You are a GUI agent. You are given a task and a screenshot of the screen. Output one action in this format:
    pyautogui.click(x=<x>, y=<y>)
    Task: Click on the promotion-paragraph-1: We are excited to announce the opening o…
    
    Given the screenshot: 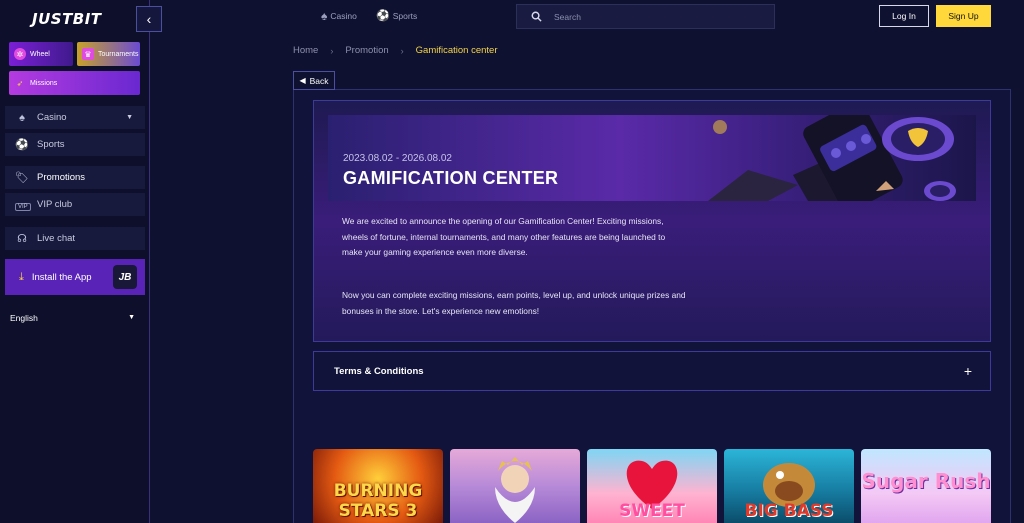 What is the action you would take?
    pyautogui.click(x=504, y=236)
    